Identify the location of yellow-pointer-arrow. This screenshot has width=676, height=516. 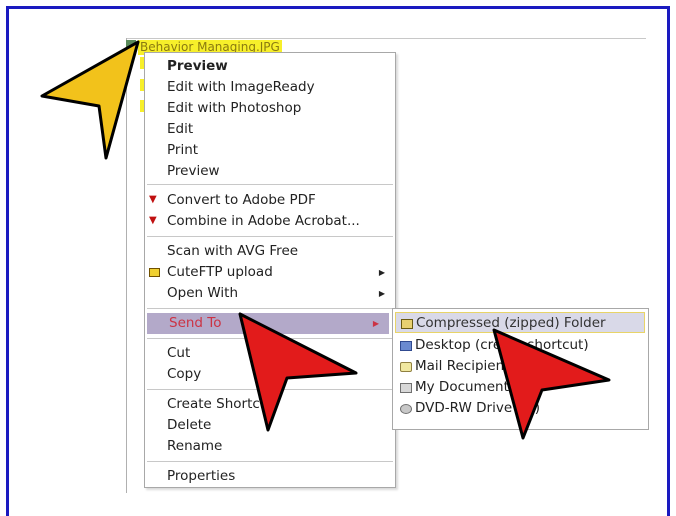
(90, 100).